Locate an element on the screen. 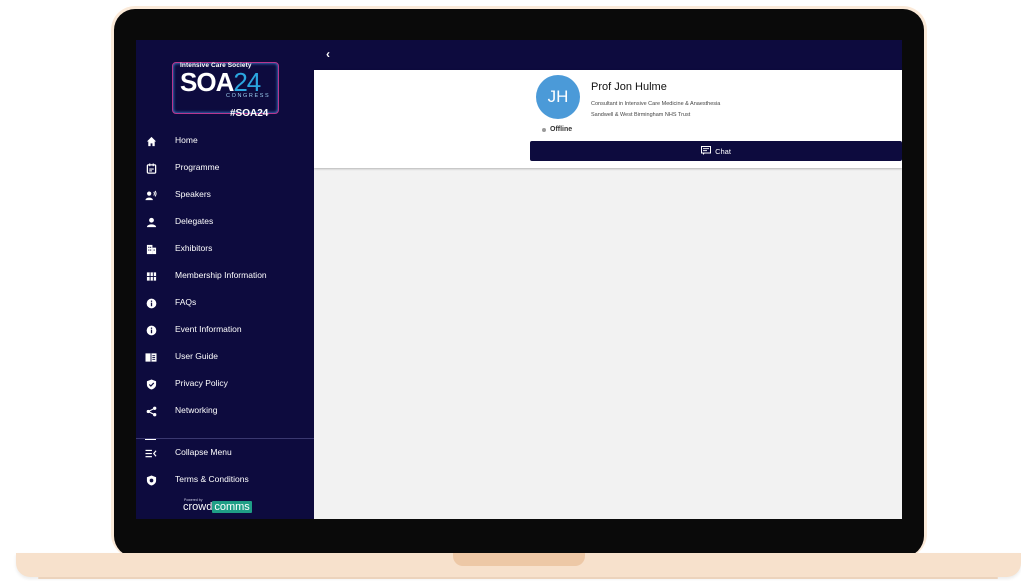 The width and height of the screenshot is (1021, 581). sidebar-item-delegates: Delegates is located at coordinates (225, 221).